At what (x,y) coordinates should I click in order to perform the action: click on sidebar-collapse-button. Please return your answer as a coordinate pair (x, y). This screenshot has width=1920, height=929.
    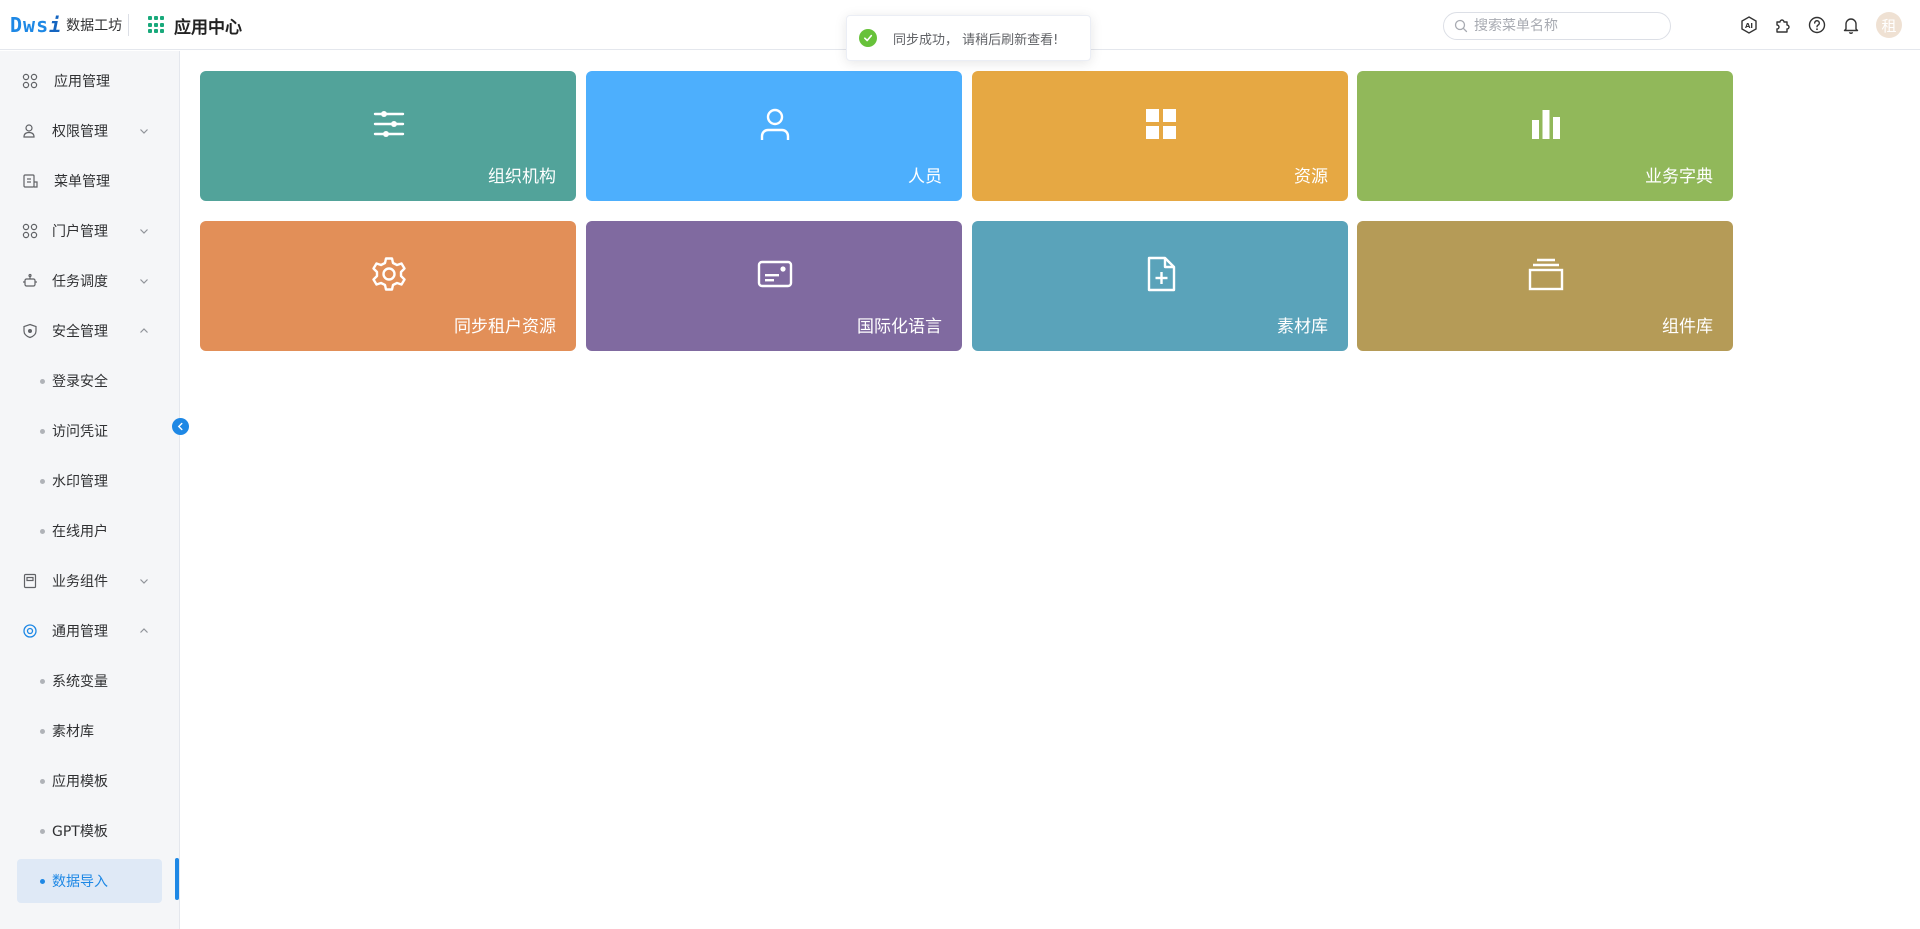
    Looking at the image, I should click on (180, 426).